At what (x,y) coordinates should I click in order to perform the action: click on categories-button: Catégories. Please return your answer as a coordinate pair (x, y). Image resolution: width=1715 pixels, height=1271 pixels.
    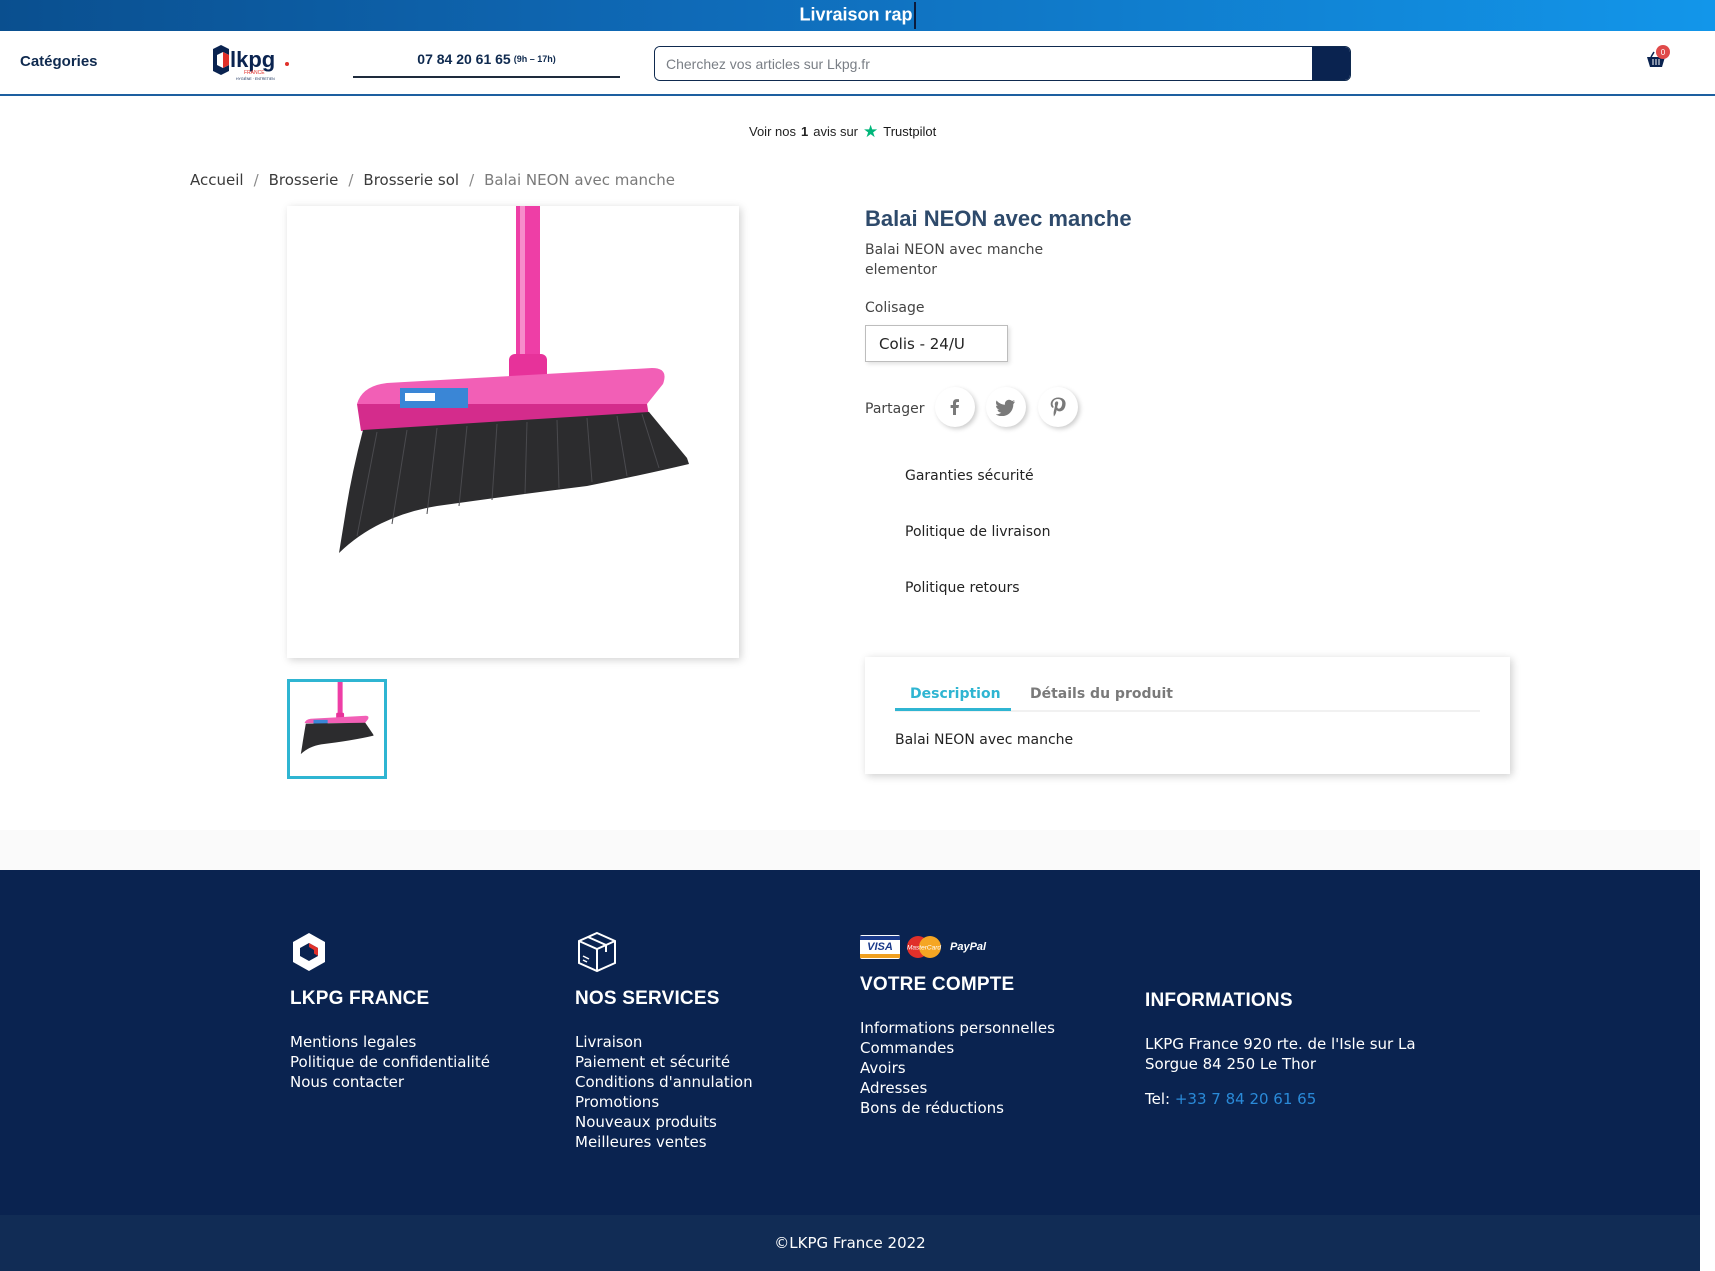
    Looking at the image, I should click on (59, 61).